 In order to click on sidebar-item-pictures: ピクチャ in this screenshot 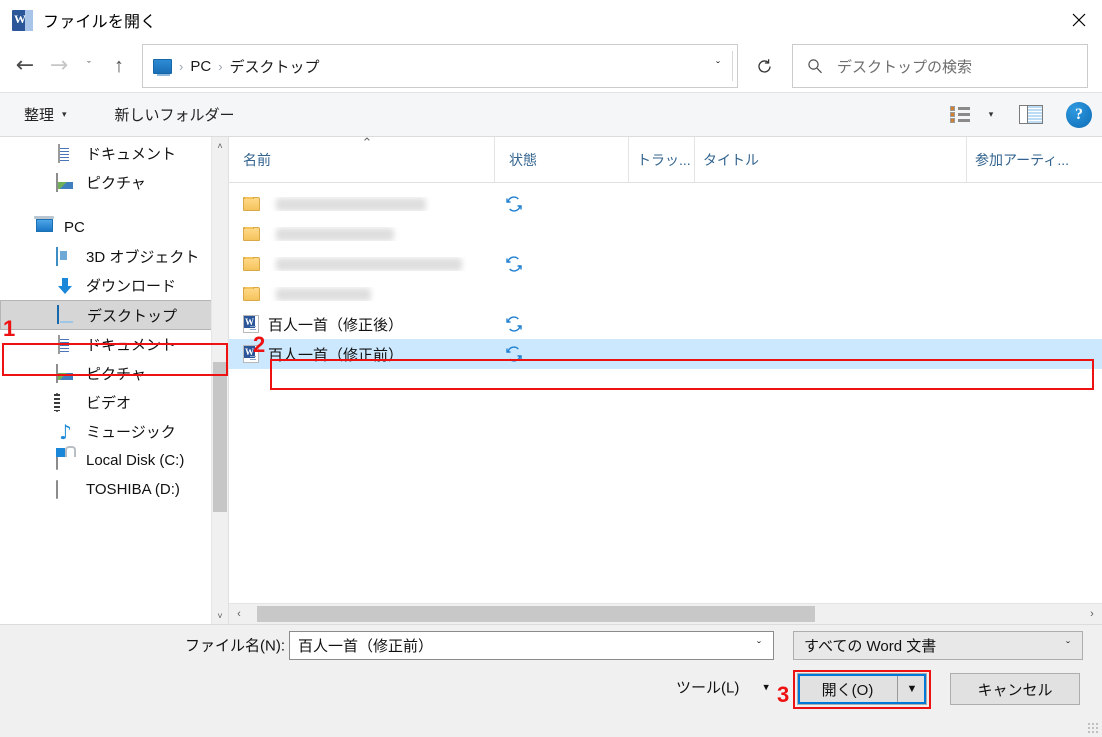, I will do `click(114, 373)`.